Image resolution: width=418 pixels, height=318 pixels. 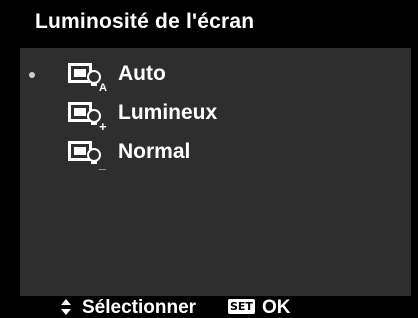 What do you see at coordinates (139, 307) in the screenshot?
I see `select-hint-label: Sélectionner` at bounding box center [139, 307].